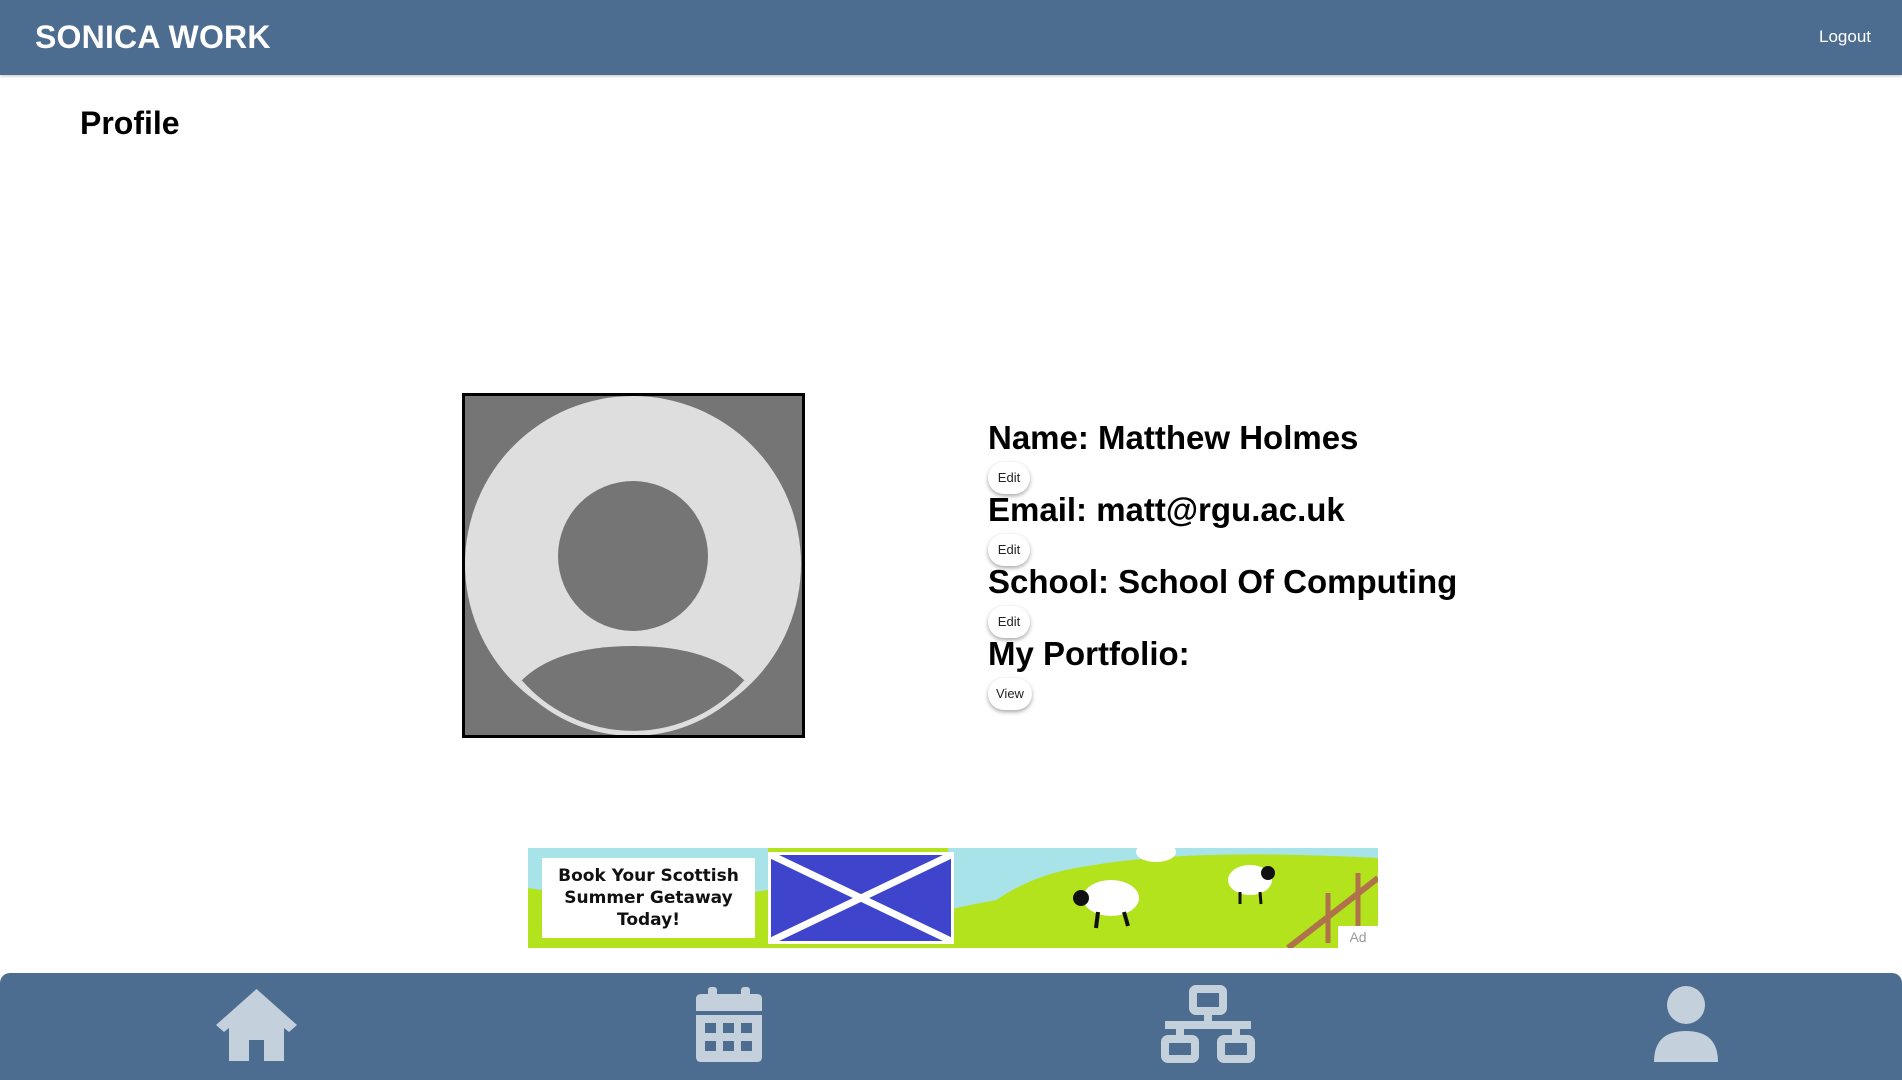 The width and height of the screenshot is (1902, 1080). Describe the element at coordinates (153, 37) in the screenshot. I see `app-brand: SONICA WORK` at that location.